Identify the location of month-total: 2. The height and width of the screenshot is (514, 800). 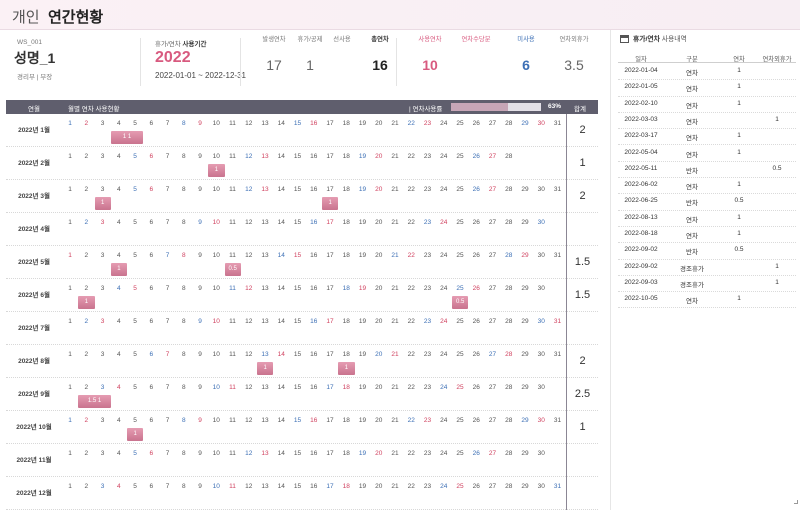
(582, 361).